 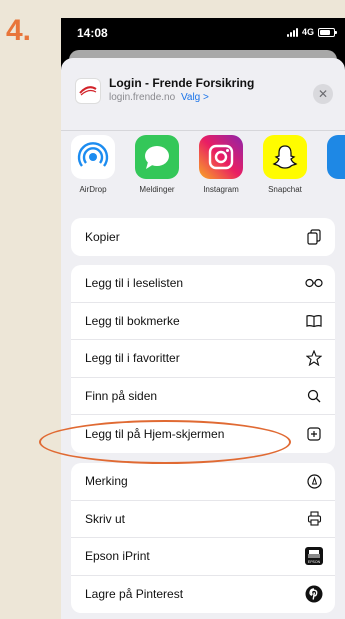 I want to click on action-add-to-home-screen: Legg til på Hjem-skjermen, so click(x=203, y=434).